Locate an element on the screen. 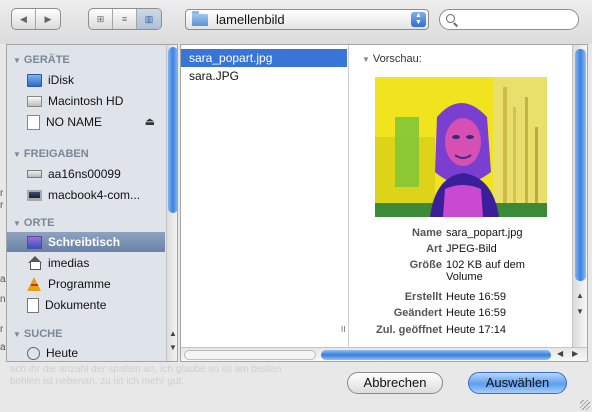 The height and width of the screenshot is (412, 592). applications-icon is located at coordinates (34, 284).